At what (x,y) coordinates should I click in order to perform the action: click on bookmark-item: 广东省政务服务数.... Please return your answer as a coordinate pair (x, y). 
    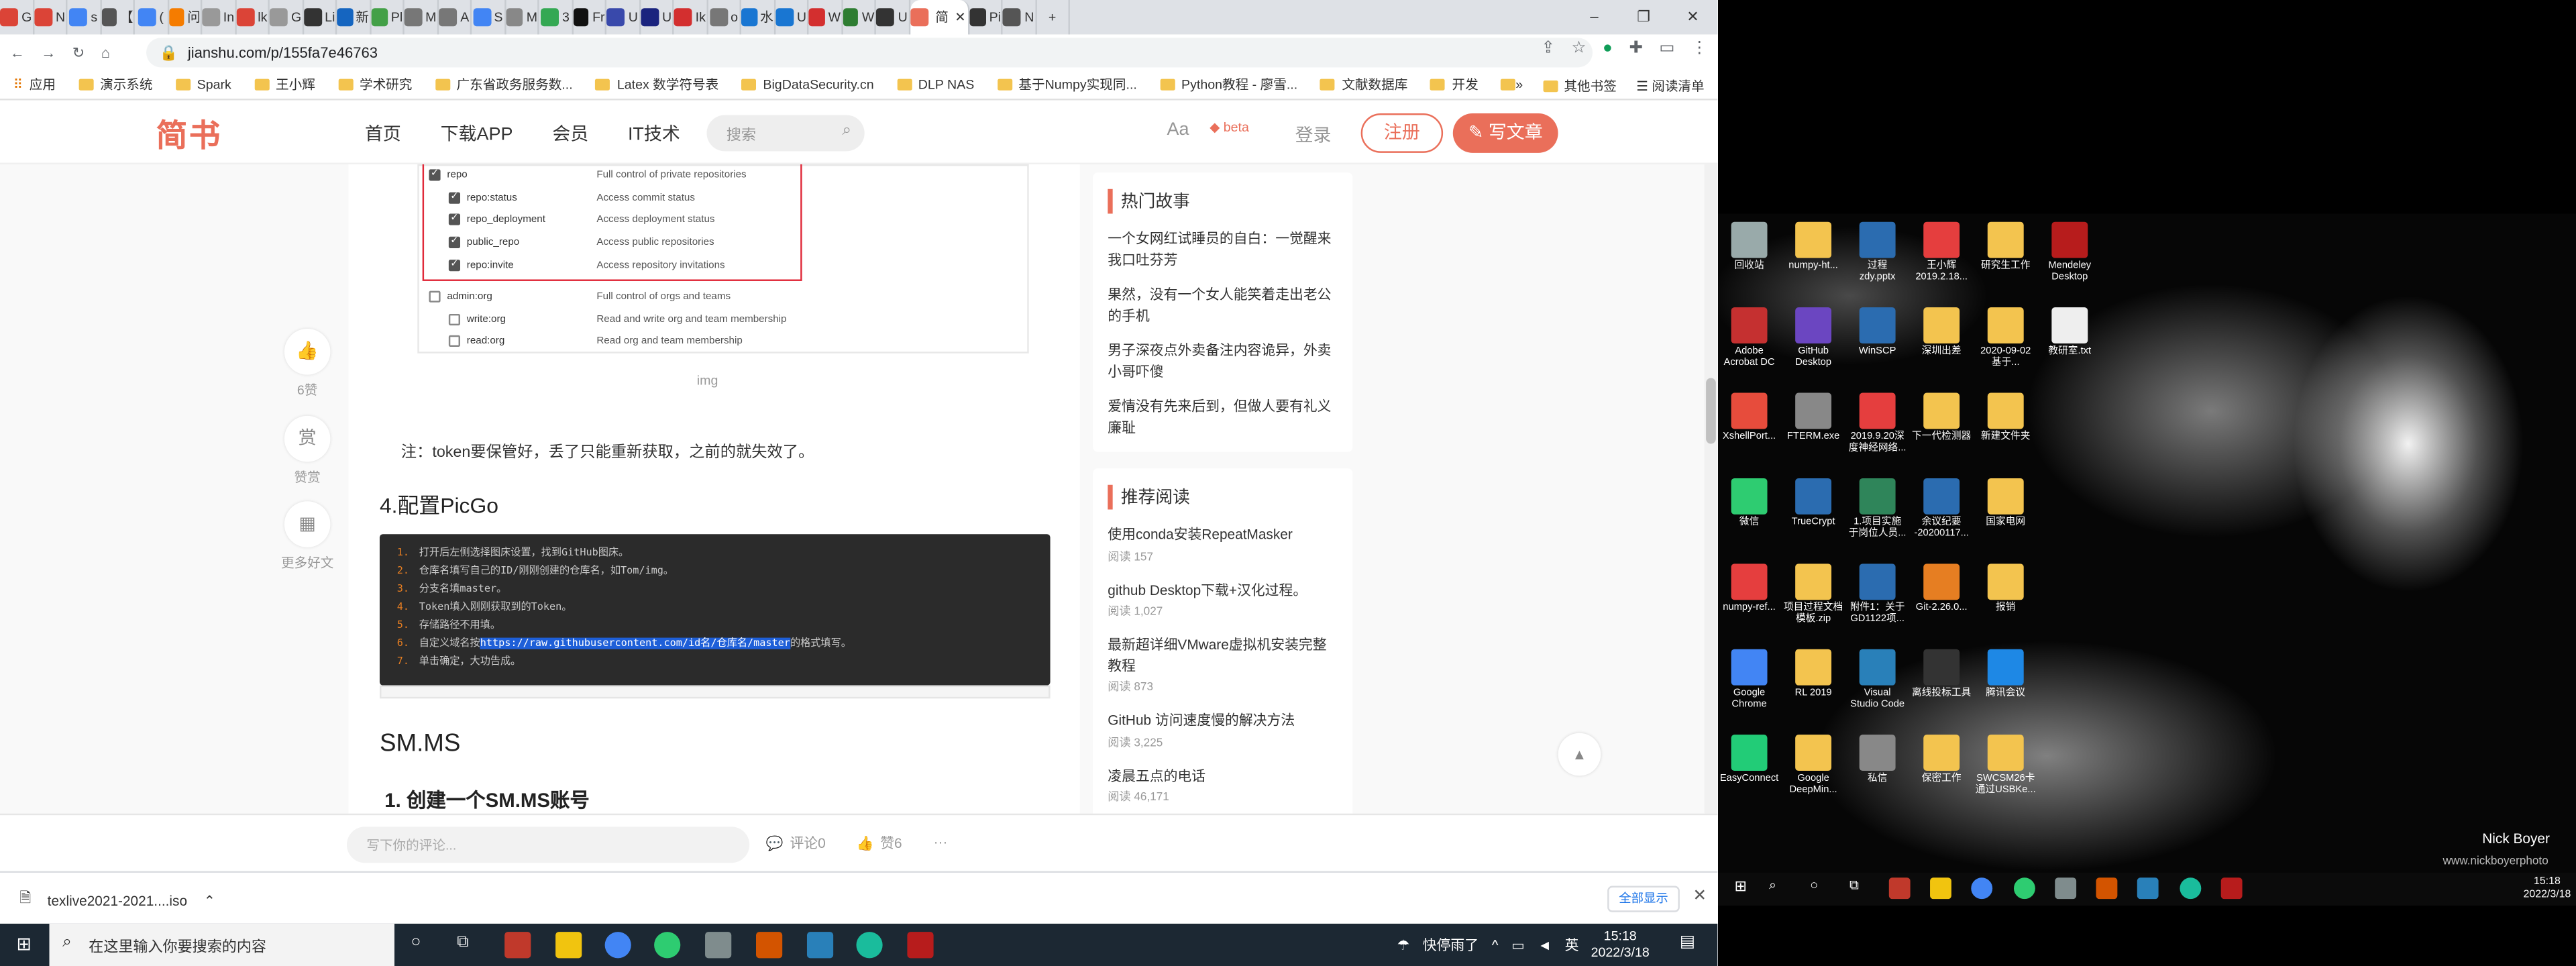
    Looking at the image, I should click on (504, 85).